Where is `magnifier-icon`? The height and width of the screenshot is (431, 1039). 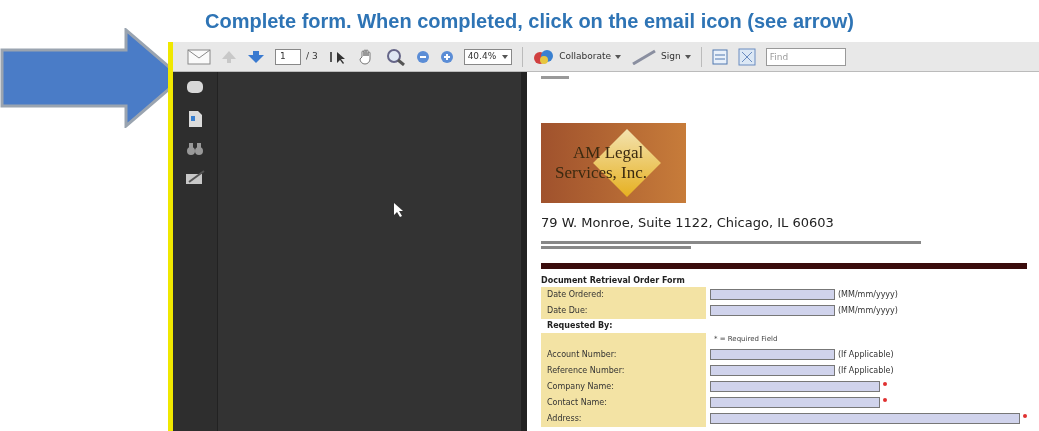 magnifier-icon is located at coordinates (395, 56).